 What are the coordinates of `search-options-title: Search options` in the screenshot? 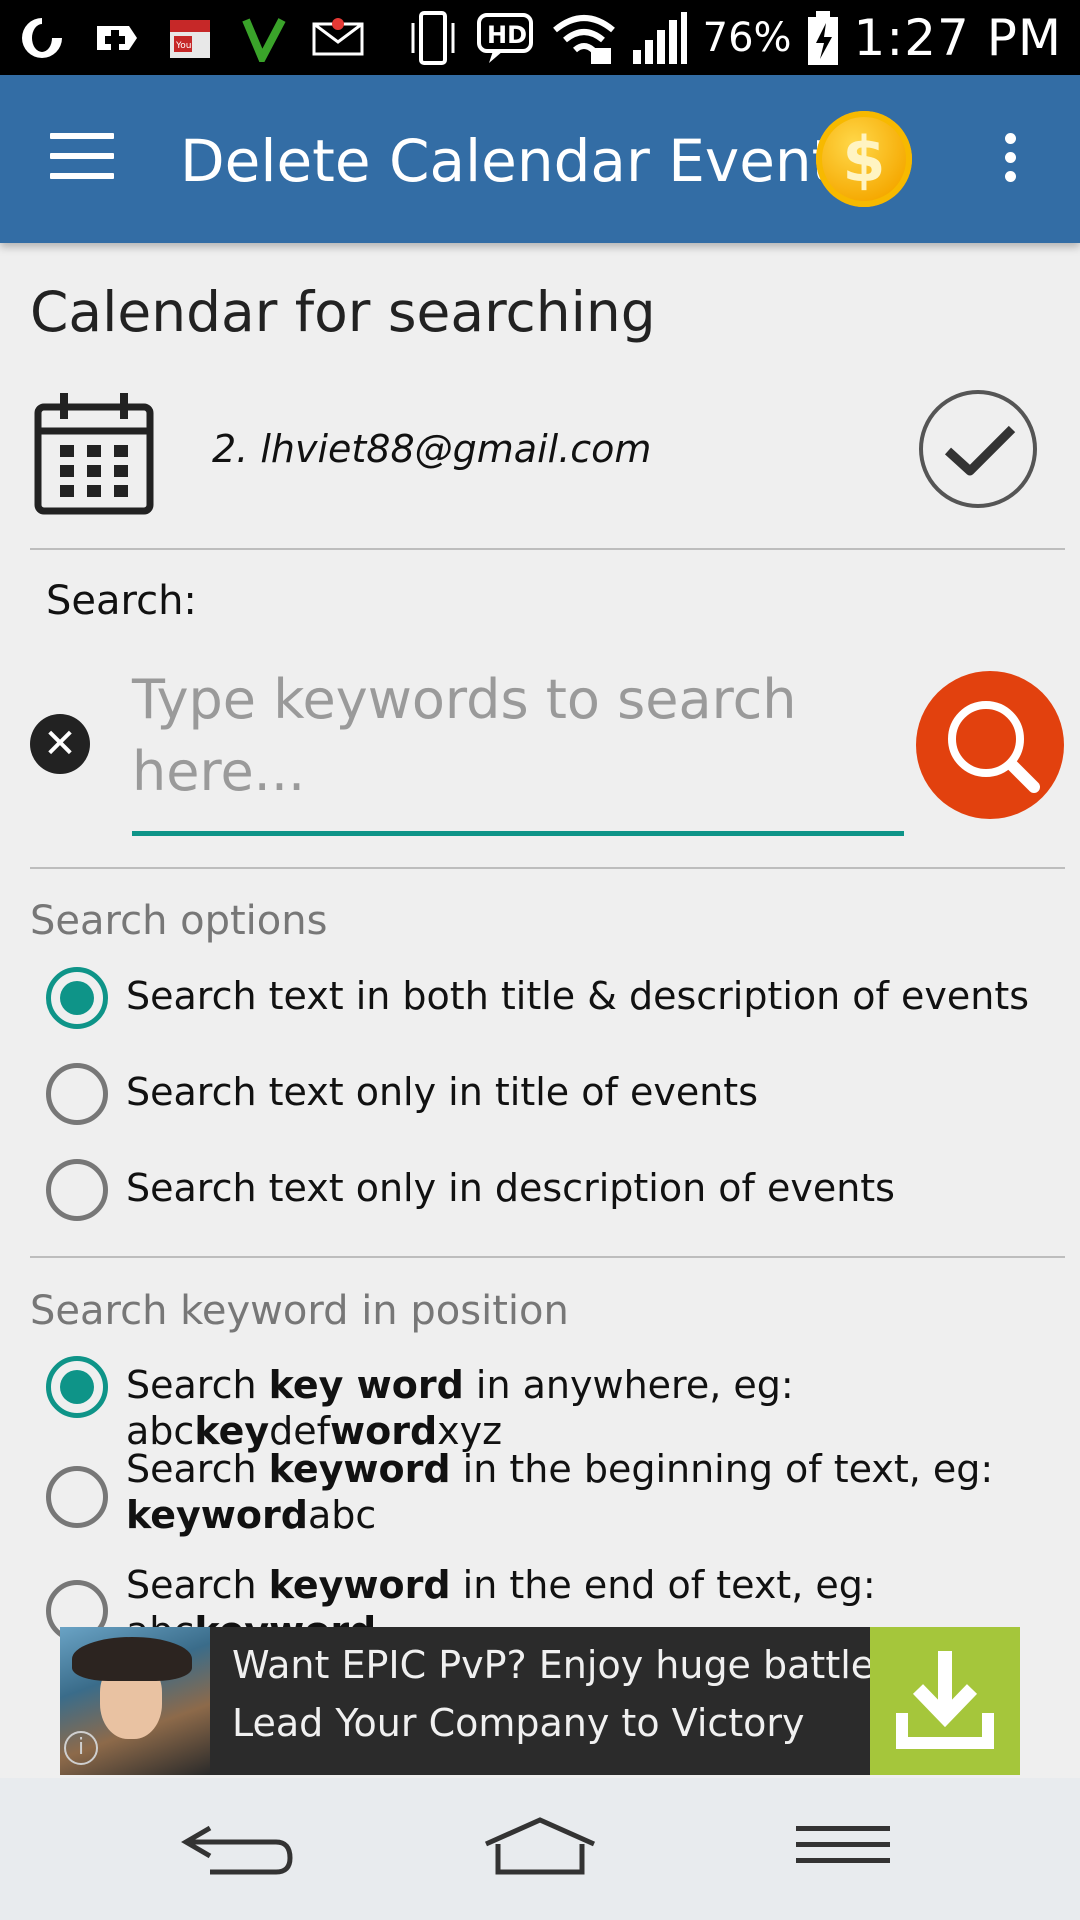 It's located at (179, 921).